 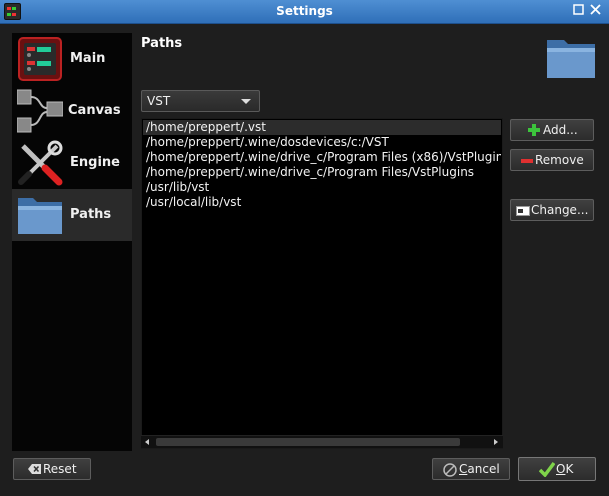 I want to click on reset-button: Reset, so click(x=52, y=469).